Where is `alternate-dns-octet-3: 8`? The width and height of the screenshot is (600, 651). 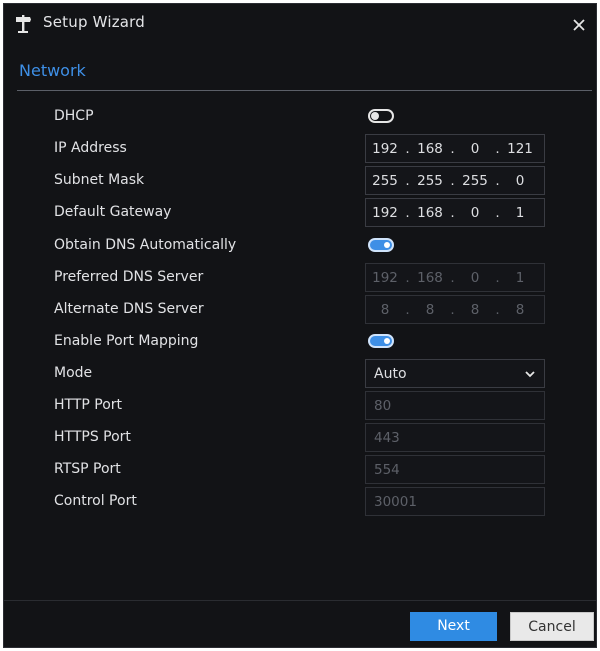 alternate-dns-octet-3: 8 is located at coordinates (475, 309).